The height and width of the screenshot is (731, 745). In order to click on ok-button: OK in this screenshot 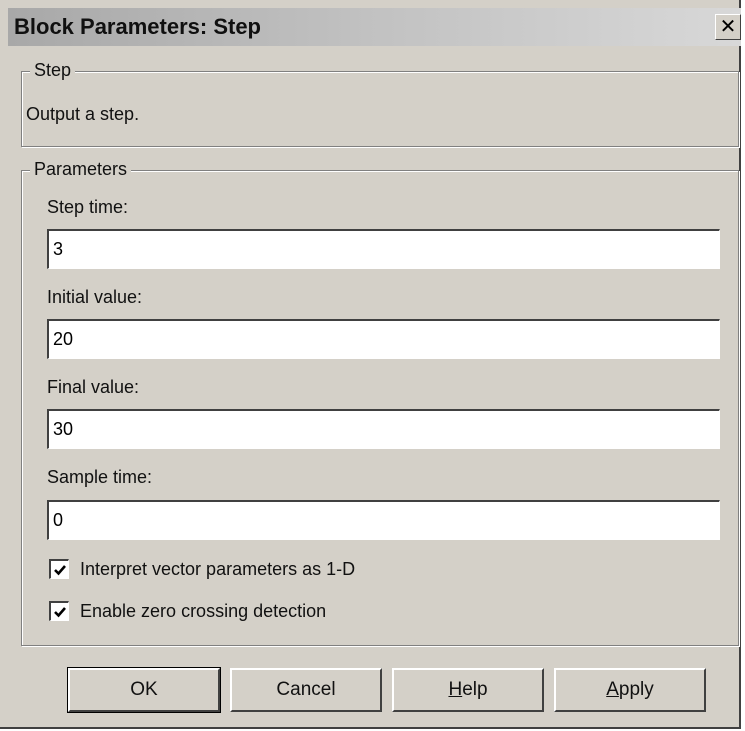, I will do `click(144, 690)`.